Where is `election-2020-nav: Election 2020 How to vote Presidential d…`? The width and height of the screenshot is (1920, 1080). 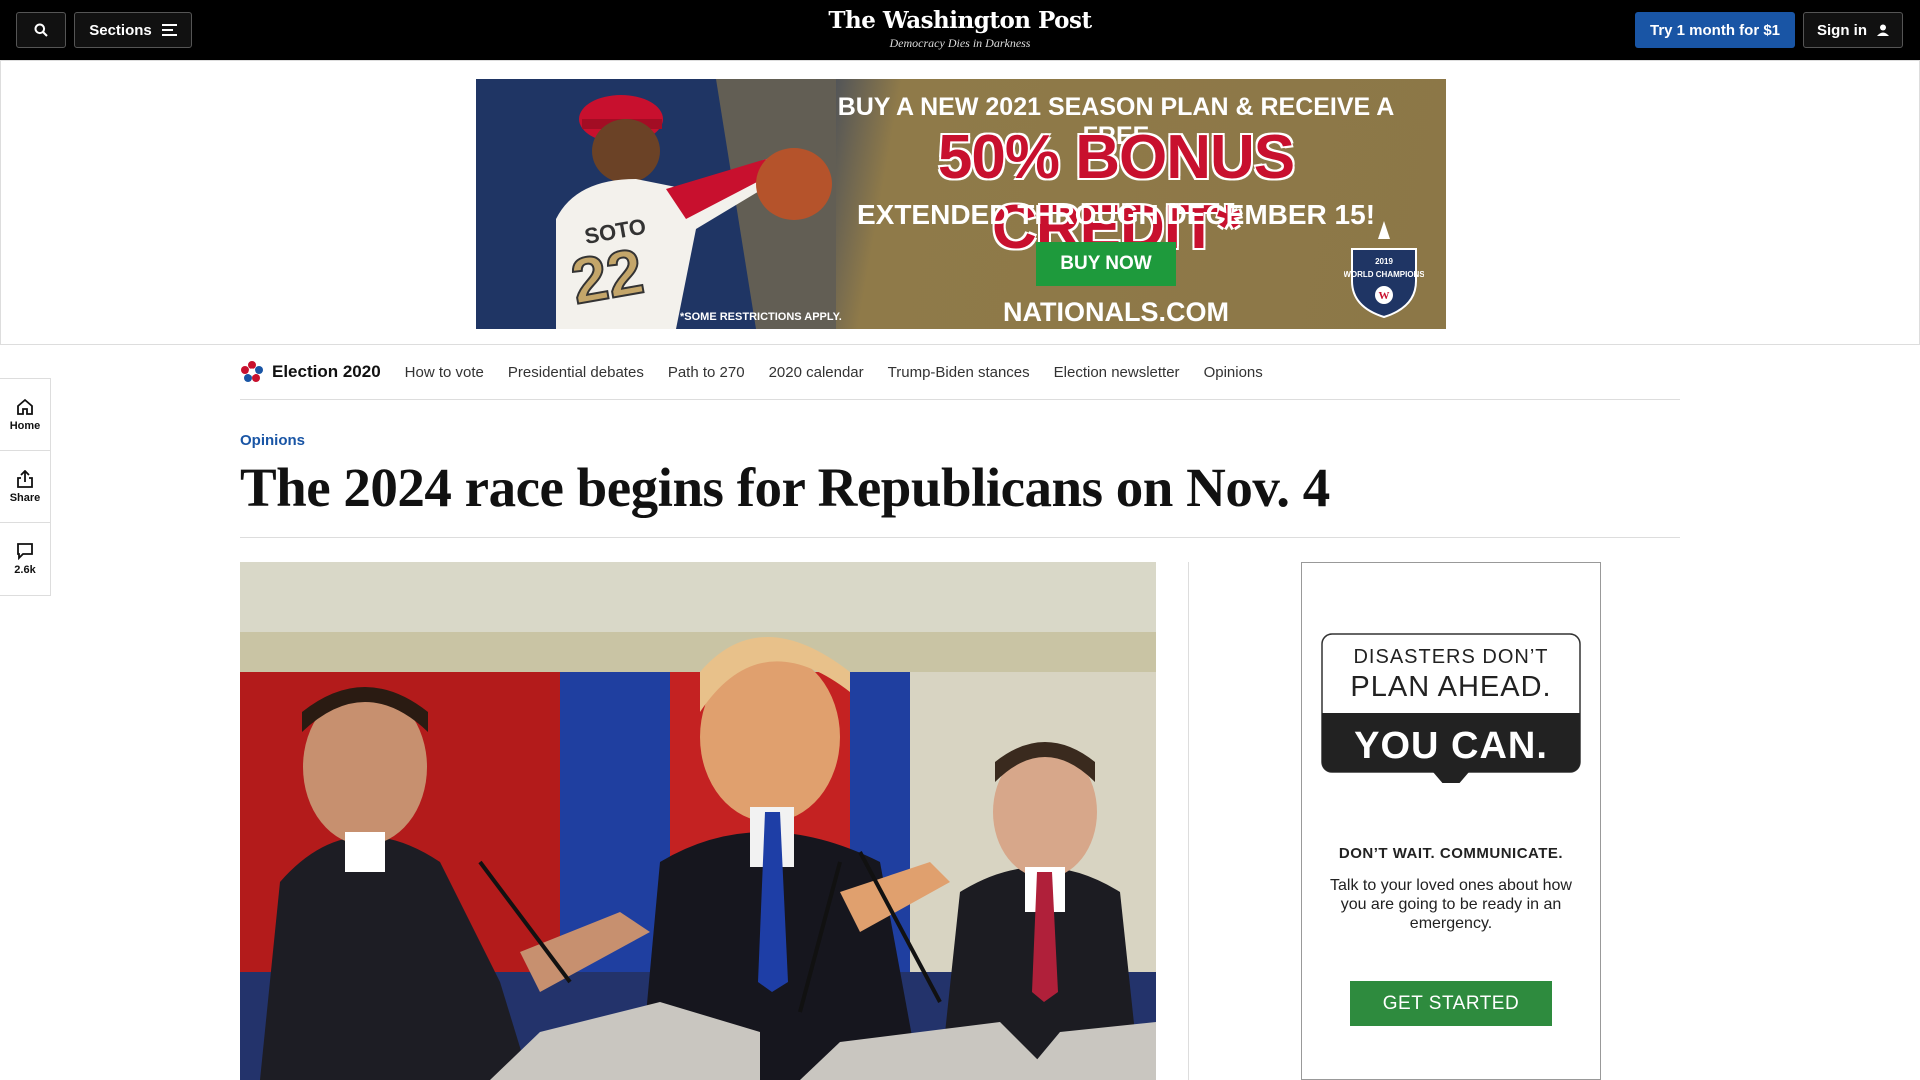
election-2020-nav: Election 2020 How to vote Presidential d… is located at coordinates (960, 372).